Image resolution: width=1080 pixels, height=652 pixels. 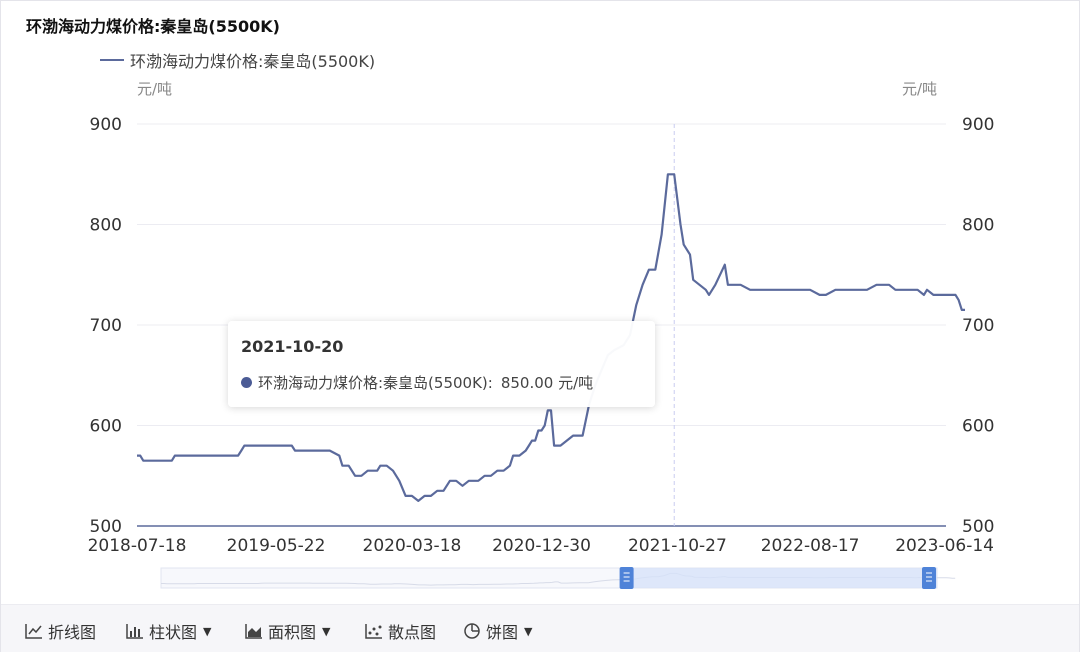 I want to click on y-tick-label-right: 600, so click(x=978, y=427).